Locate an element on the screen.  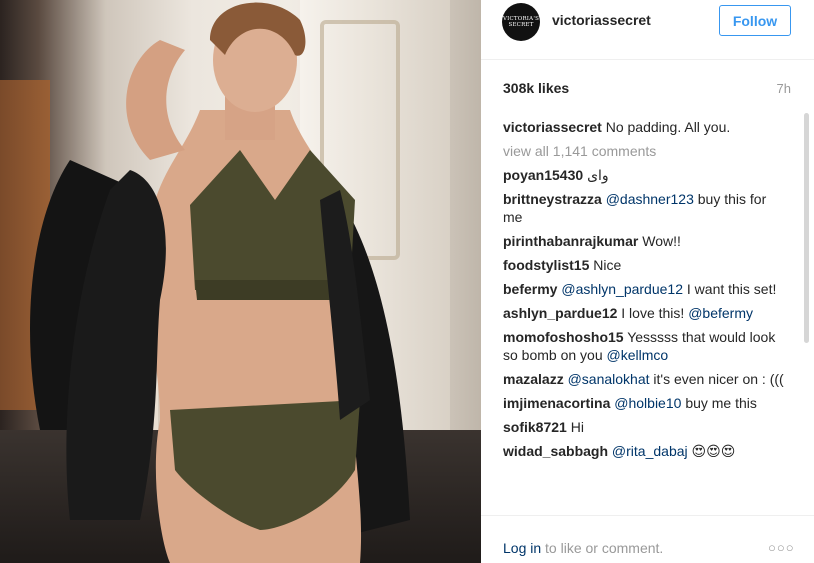
comment-text: buy me this is located at coordinates (721, 403).